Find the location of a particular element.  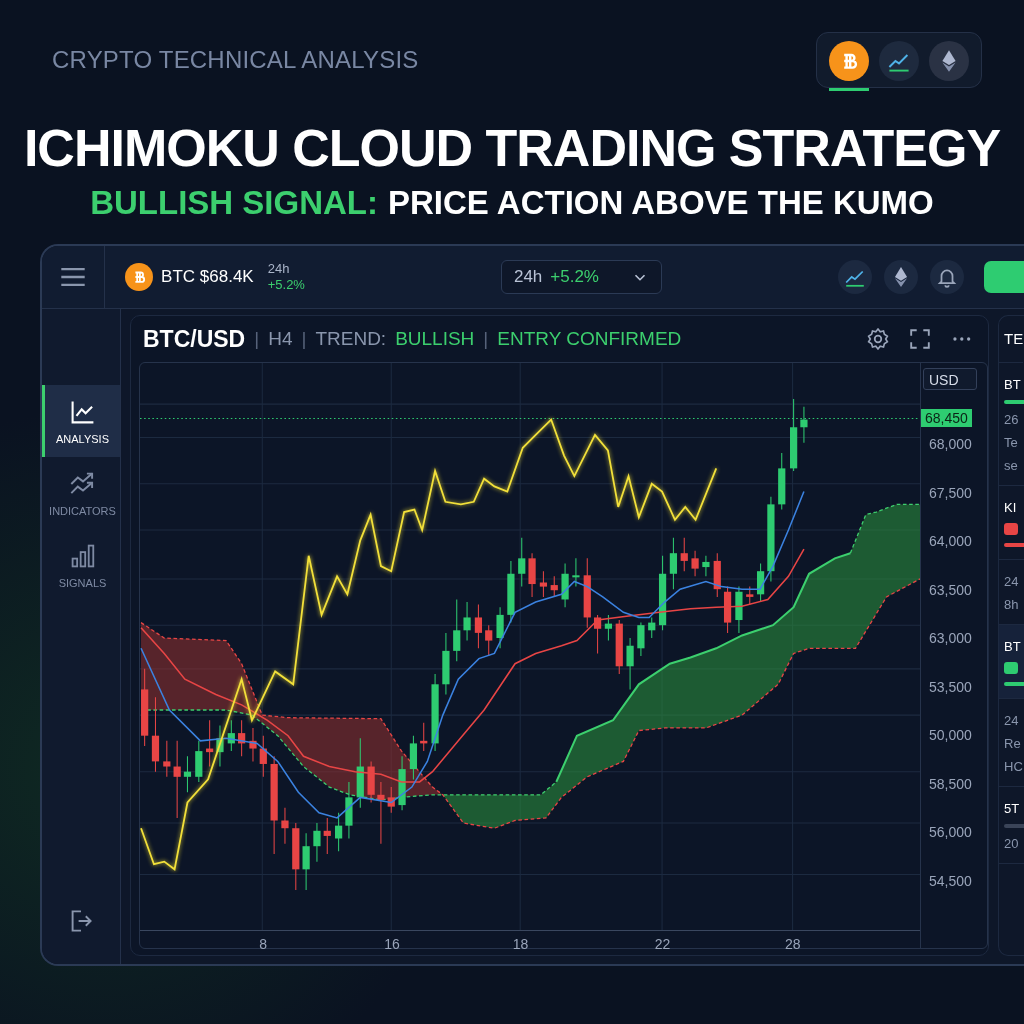

fullscreen-icon is located at coordinates (920, 339).